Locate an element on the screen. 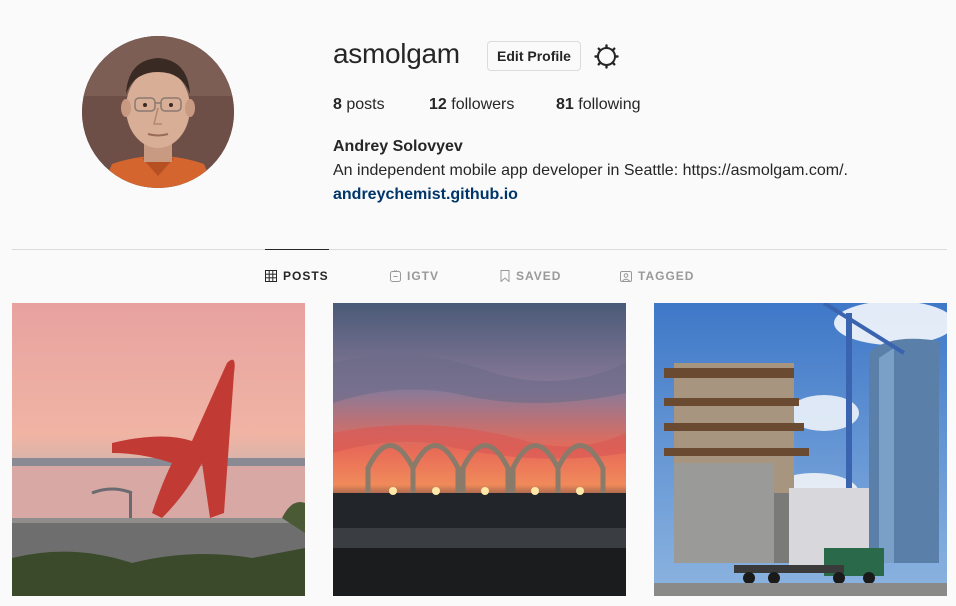 Image resolution: width=956 pixels, height=606 pixels. following-link: 81 following is located at coordinates (598, 105).